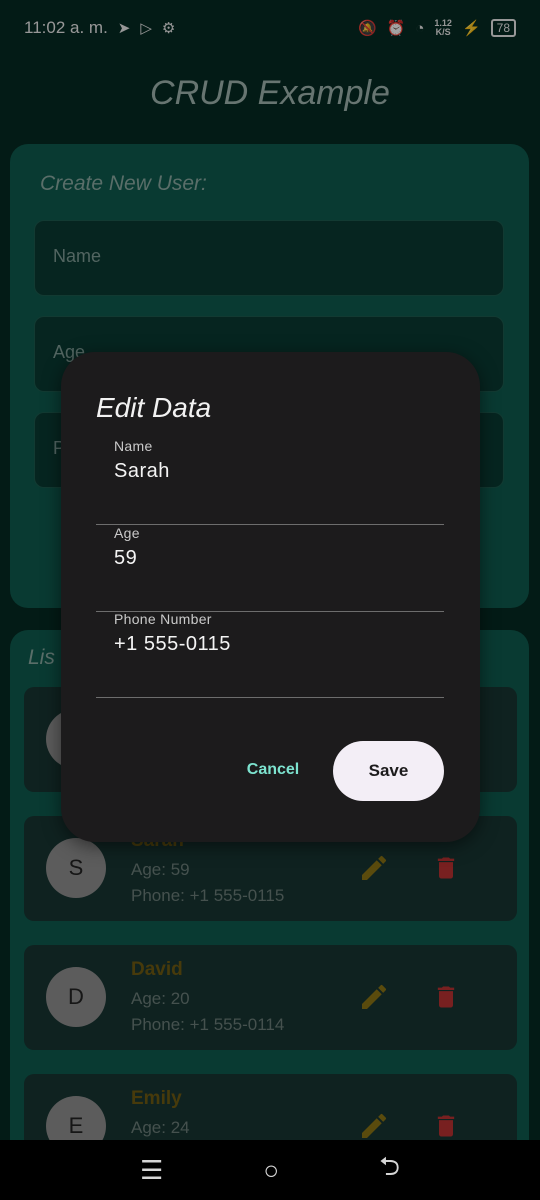 Image resolution: width=540 pixels, height=1200 pixels. What do you see at coordinates (142, 471) in the screenshot?
I see `field-value: Sarah` at bounding box center [142, 471].